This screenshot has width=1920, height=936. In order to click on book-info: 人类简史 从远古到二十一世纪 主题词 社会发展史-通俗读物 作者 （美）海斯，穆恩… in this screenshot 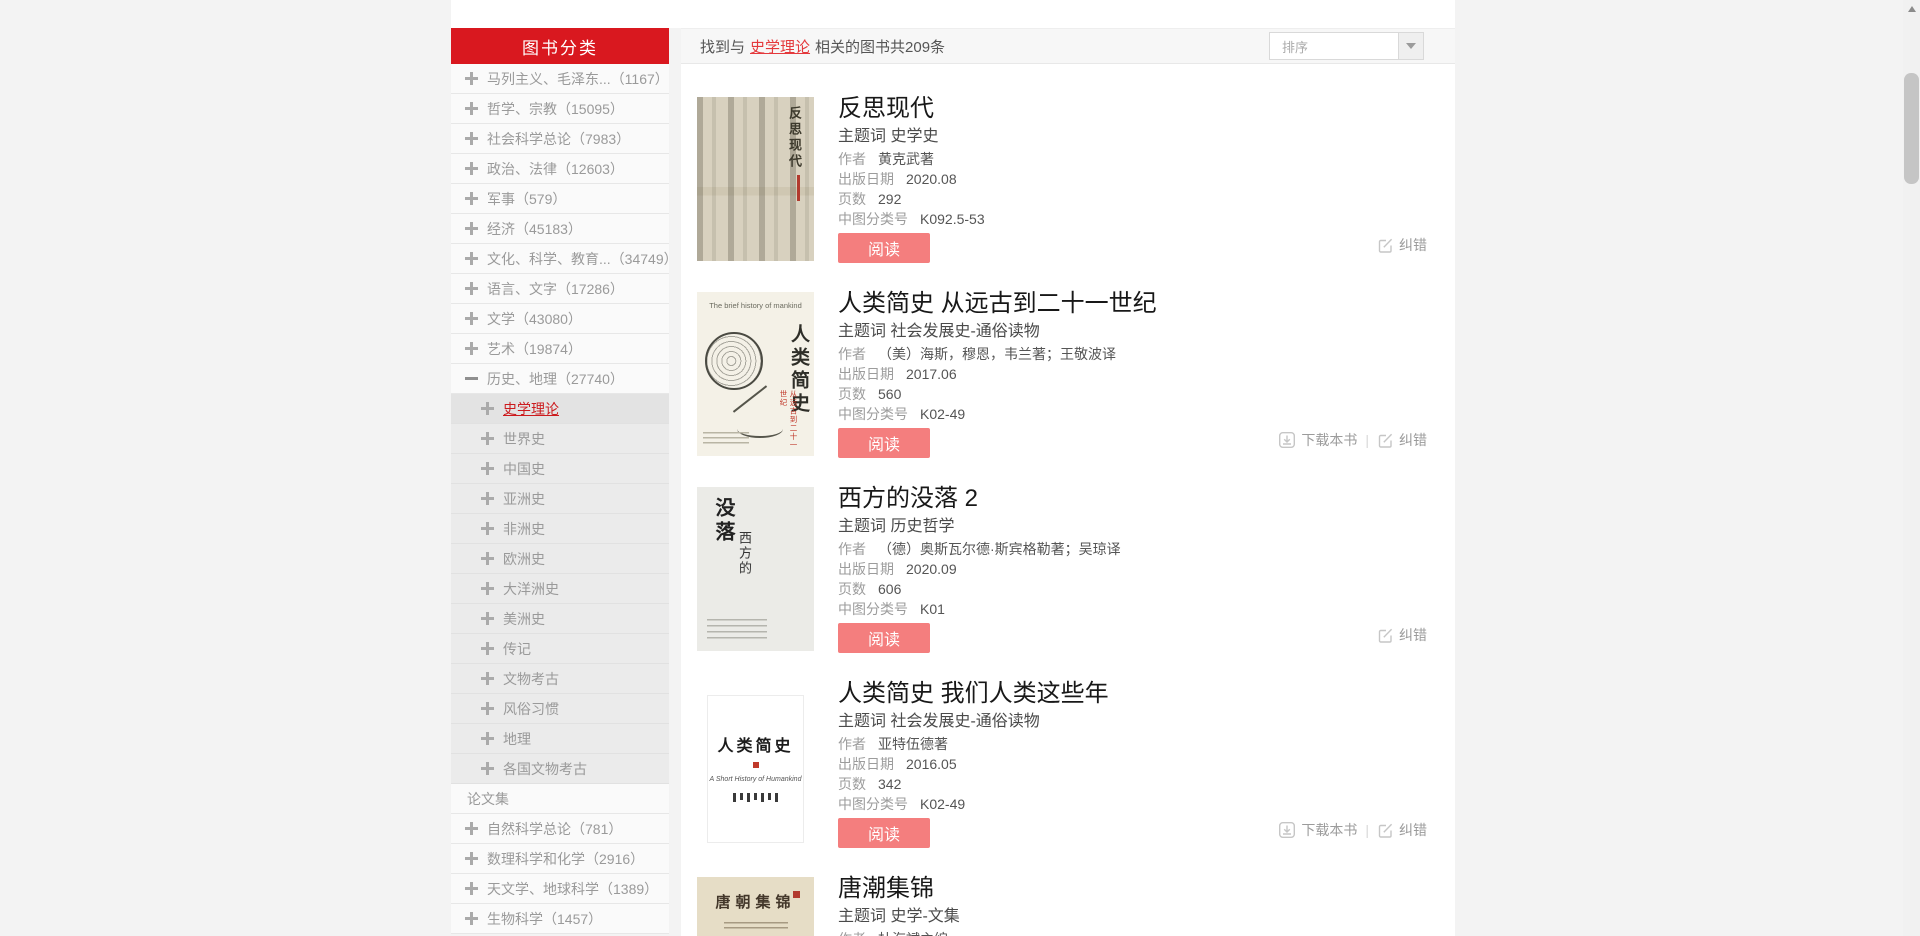, I will do `click(997, 375)`.